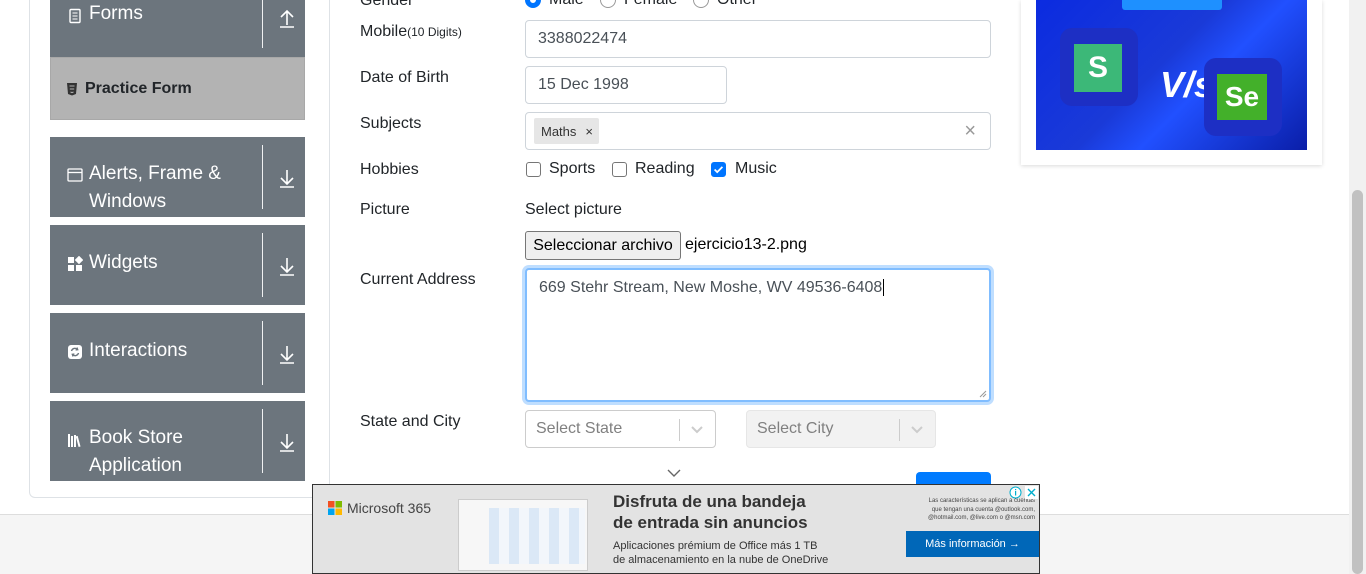  I want to click on dob-input: 15 Dec 1998, so click(626, 85).